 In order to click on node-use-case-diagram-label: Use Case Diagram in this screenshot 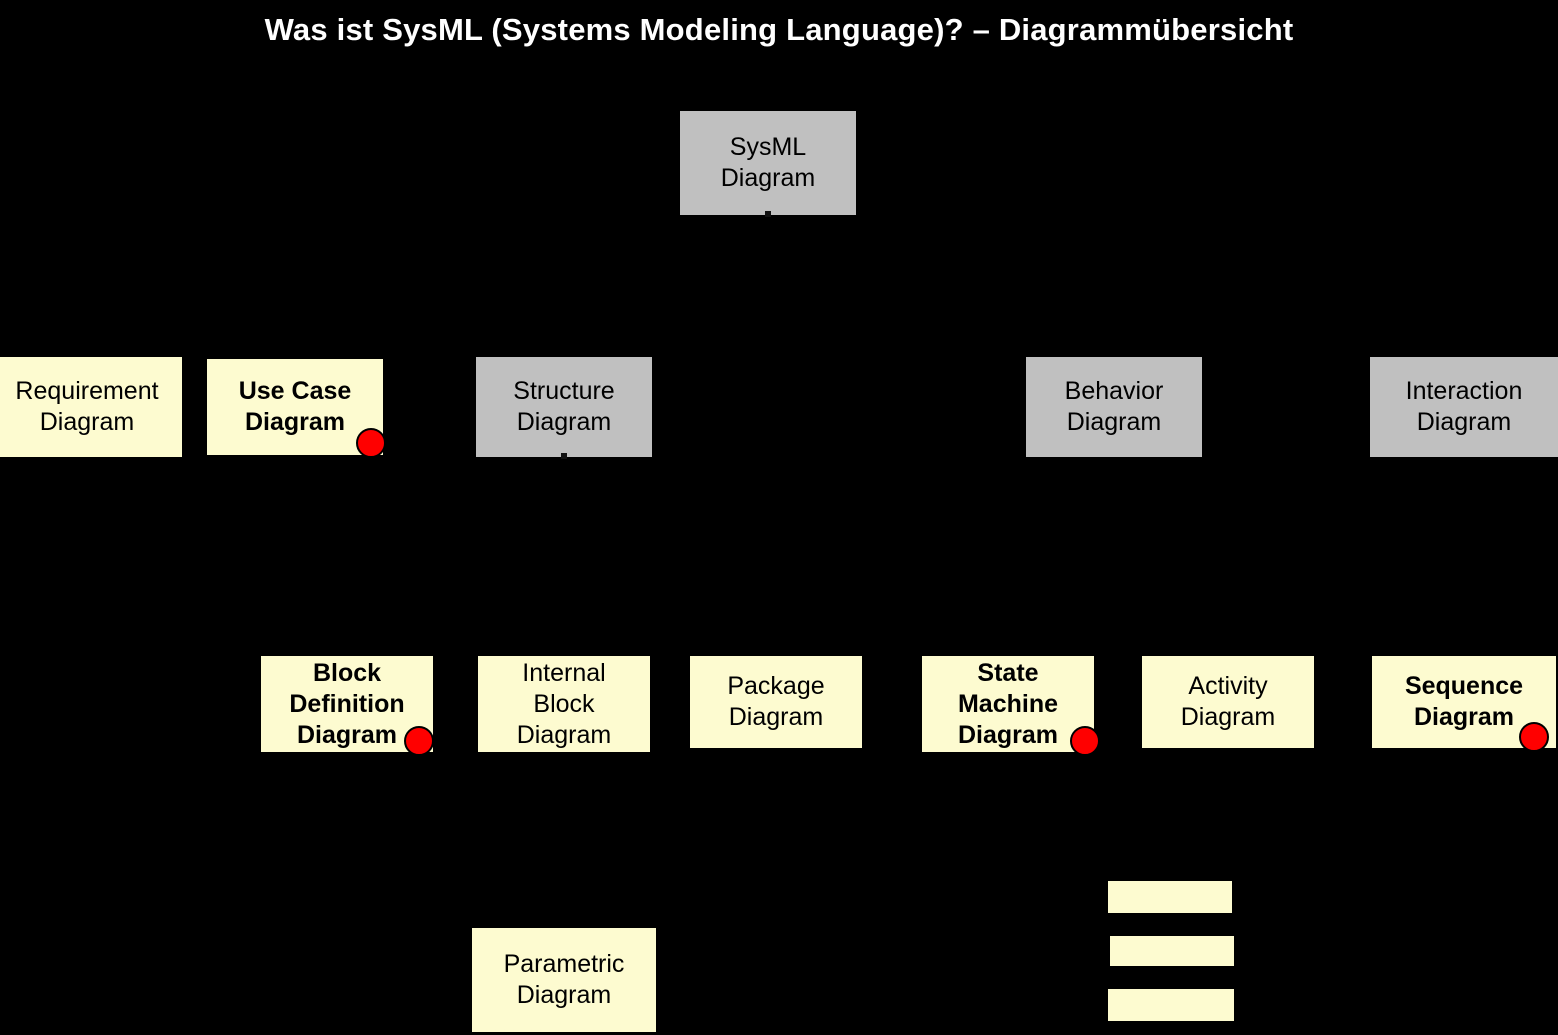, I will do `click(295, 406)`.